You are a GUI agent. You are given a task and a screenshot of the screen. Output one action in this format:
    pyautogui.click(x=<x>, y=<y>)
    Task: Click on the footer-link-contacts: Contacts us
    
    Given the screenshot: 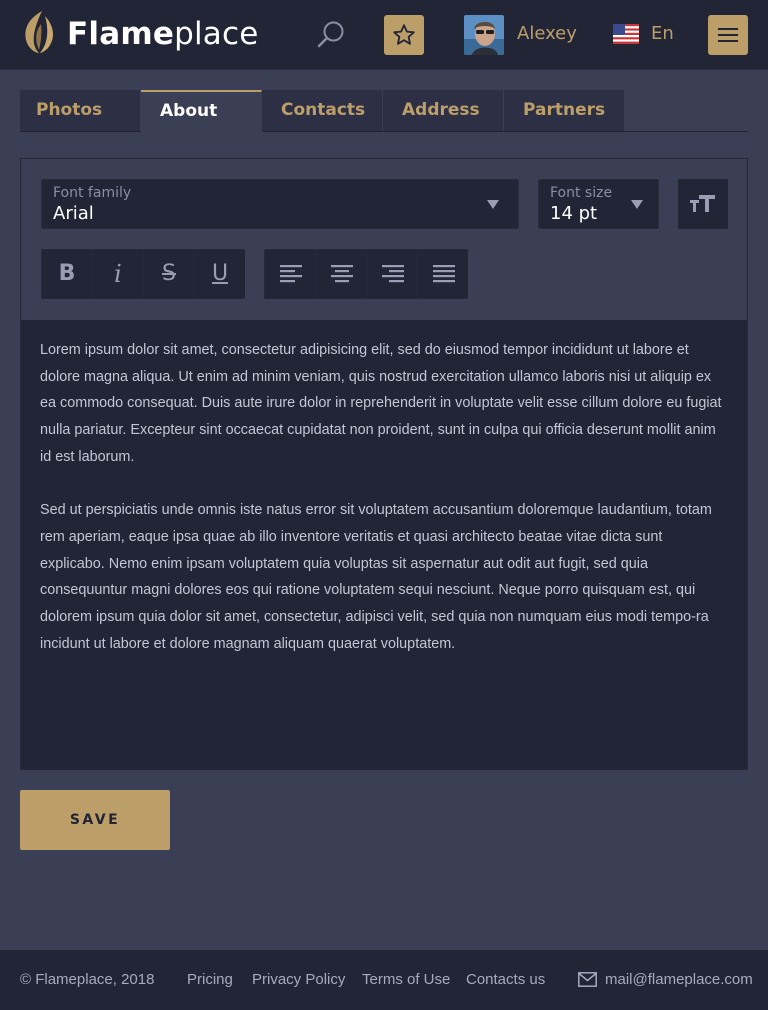 What is the action you would take?
    pyautogui.click(x=505, y=980)
    